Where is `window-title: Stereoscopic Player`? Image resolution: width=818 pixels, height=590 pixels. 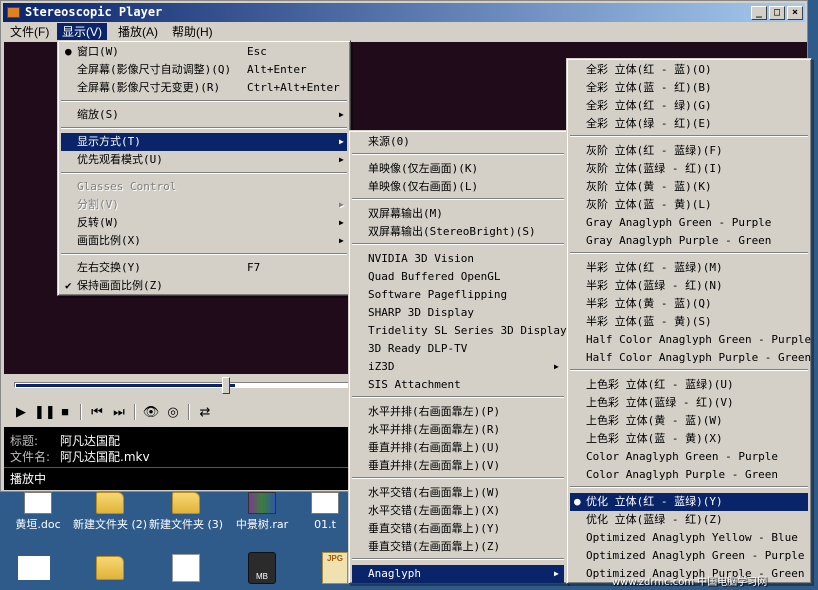
window-title: Stereoscopic Player is located at coordinates (94, 12).